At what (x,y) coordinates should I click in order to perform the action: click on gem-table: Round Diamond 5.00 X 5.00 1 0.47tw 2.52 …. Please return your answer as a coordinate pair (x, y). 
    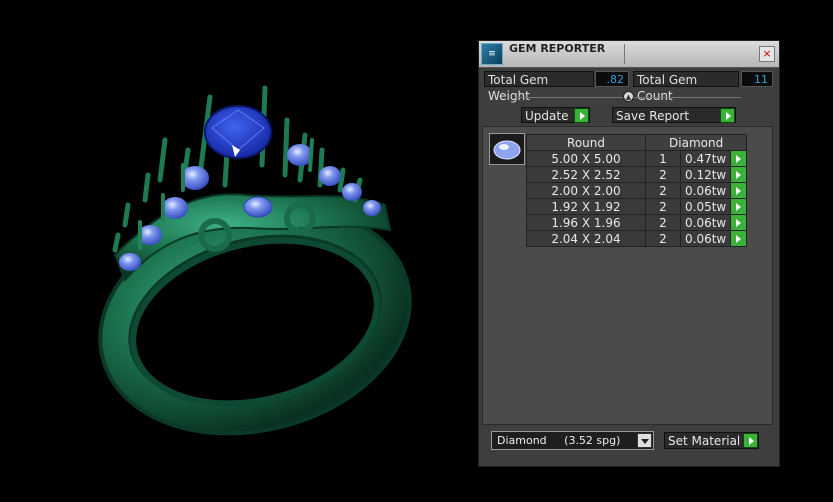
    Looking at the image, I should click on (637, 190).